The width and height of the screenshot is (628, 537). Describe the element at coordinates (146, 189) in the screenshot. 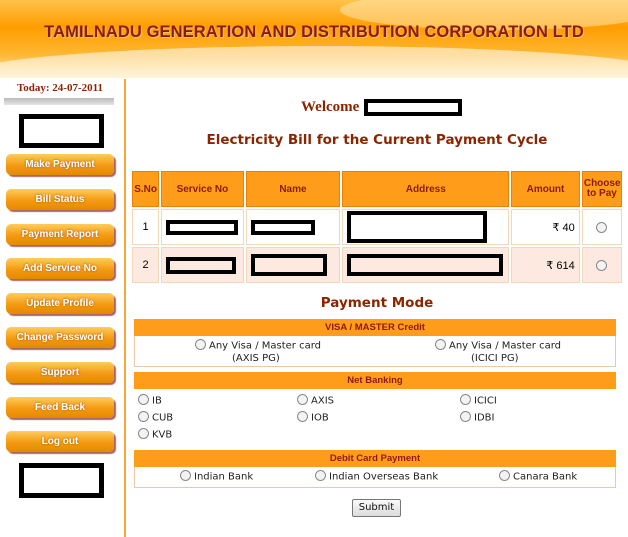

I see `col-sno: S.No` at that location.